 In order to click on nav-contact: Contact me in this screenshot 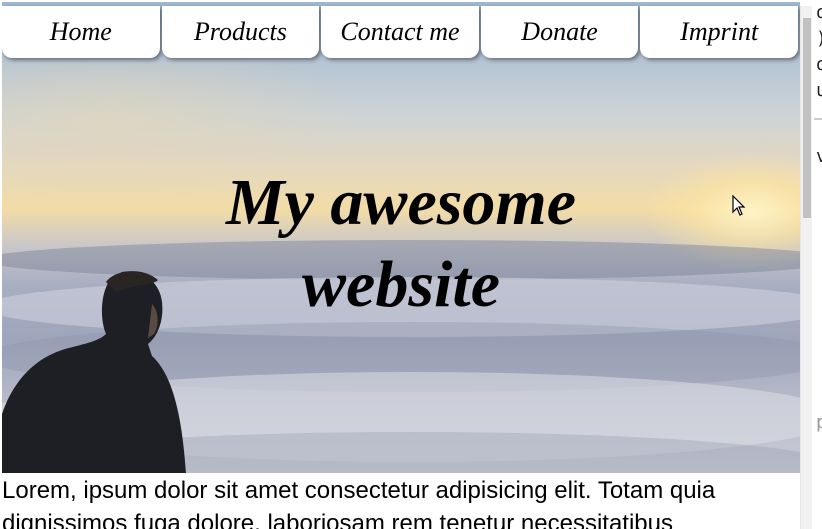, I will do `click(400, 32)`.